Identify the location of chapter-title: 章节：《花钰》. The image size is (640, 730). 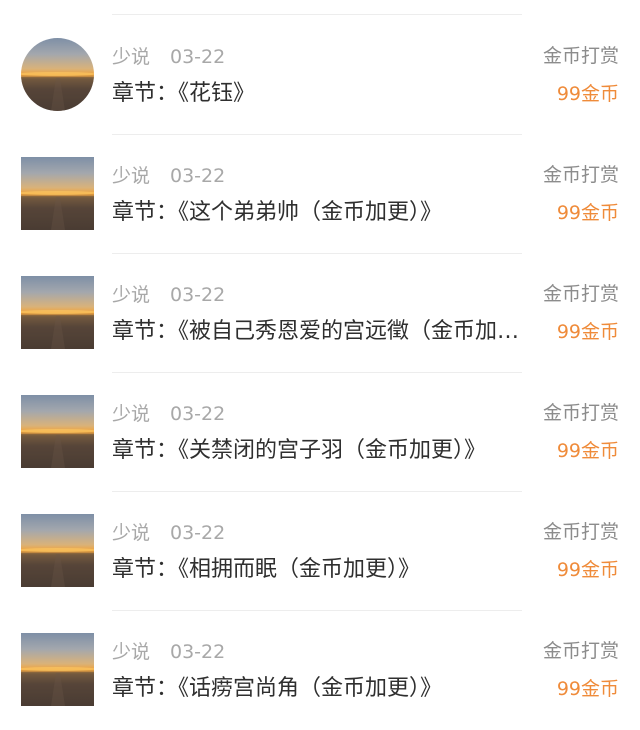
(317, 94).